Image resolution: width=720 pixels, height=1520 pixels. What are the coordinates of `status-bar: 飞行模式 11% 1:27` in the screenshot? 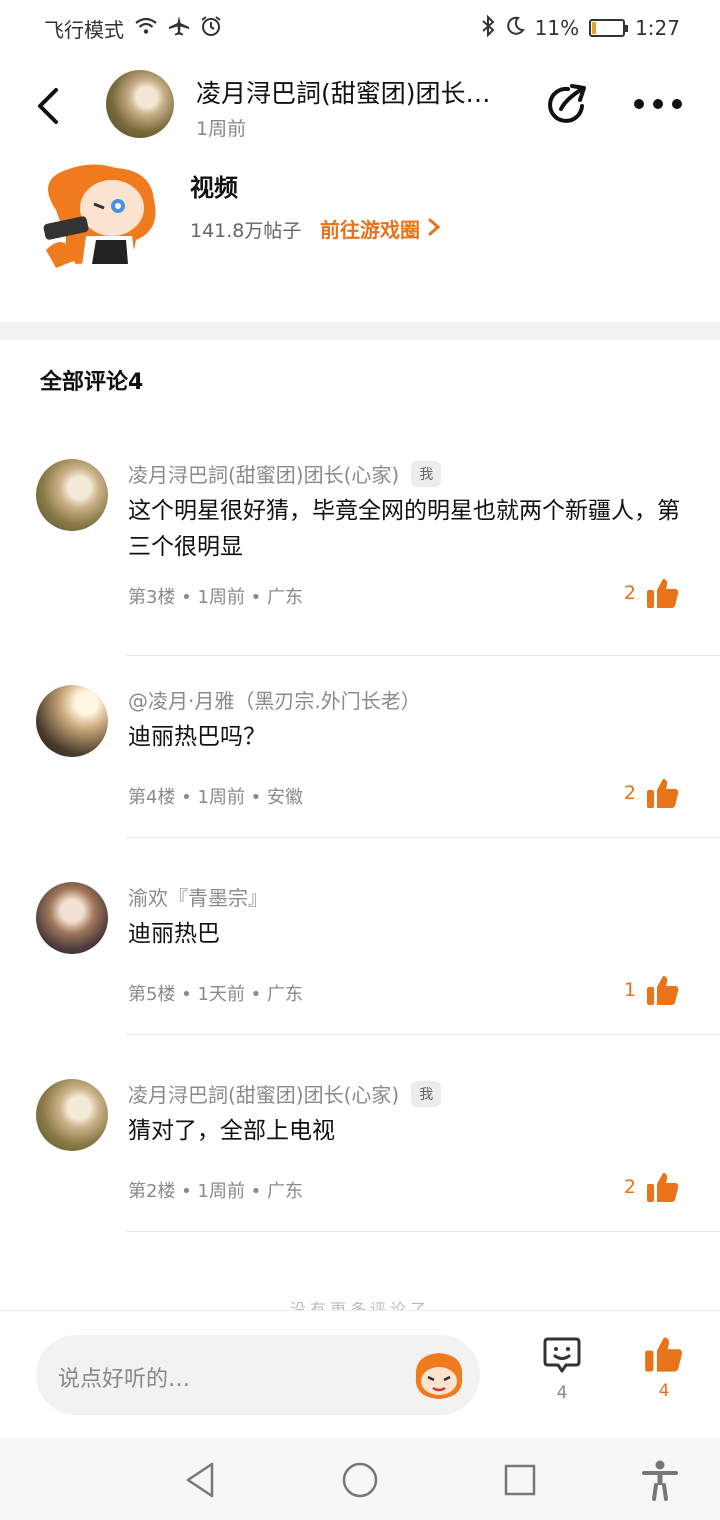 It's located at (360, 28).